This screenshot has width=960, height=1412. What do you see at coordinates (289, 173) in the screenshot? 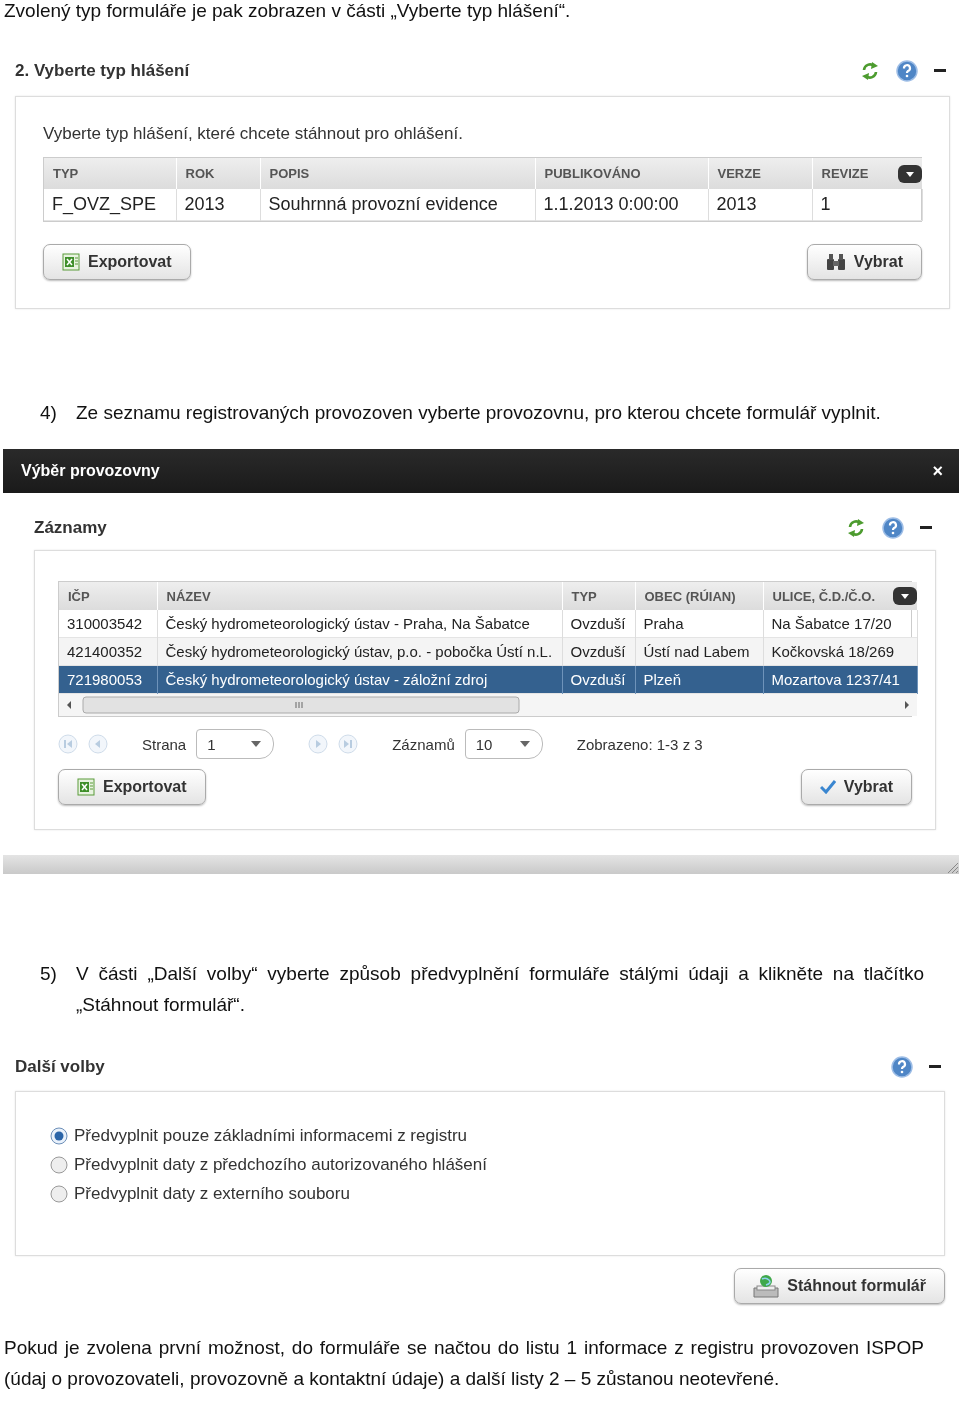
I see `column-header: POPIS` at bounding box center [289, 173].